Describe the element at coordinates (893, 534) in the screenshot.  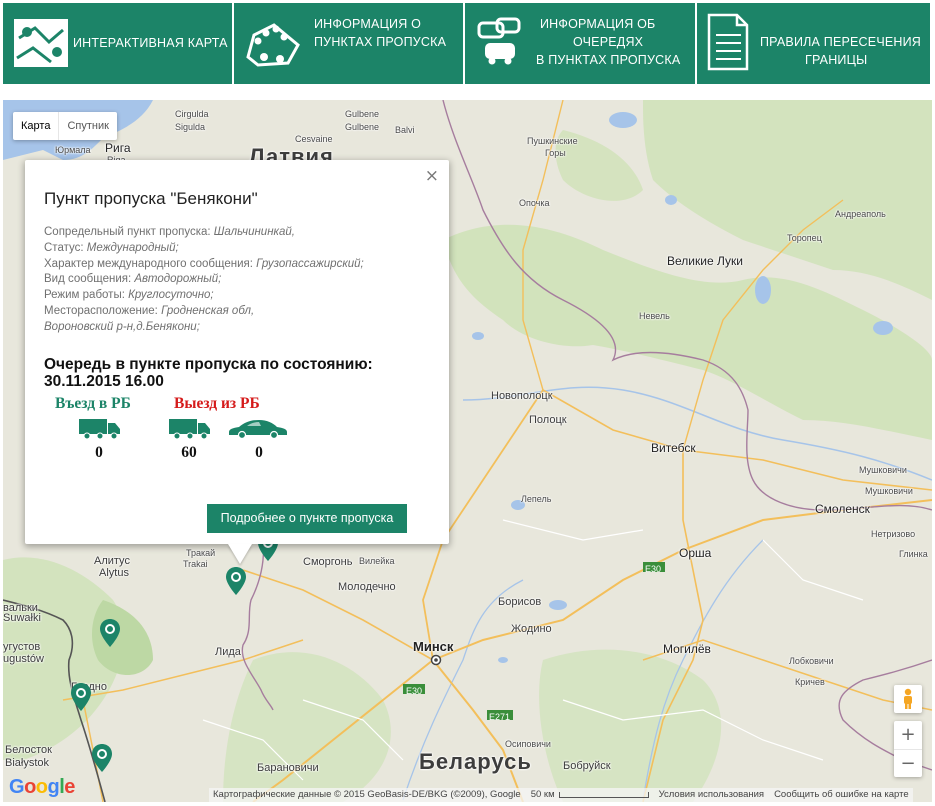
I see `map-label: Нетризово` at that location.